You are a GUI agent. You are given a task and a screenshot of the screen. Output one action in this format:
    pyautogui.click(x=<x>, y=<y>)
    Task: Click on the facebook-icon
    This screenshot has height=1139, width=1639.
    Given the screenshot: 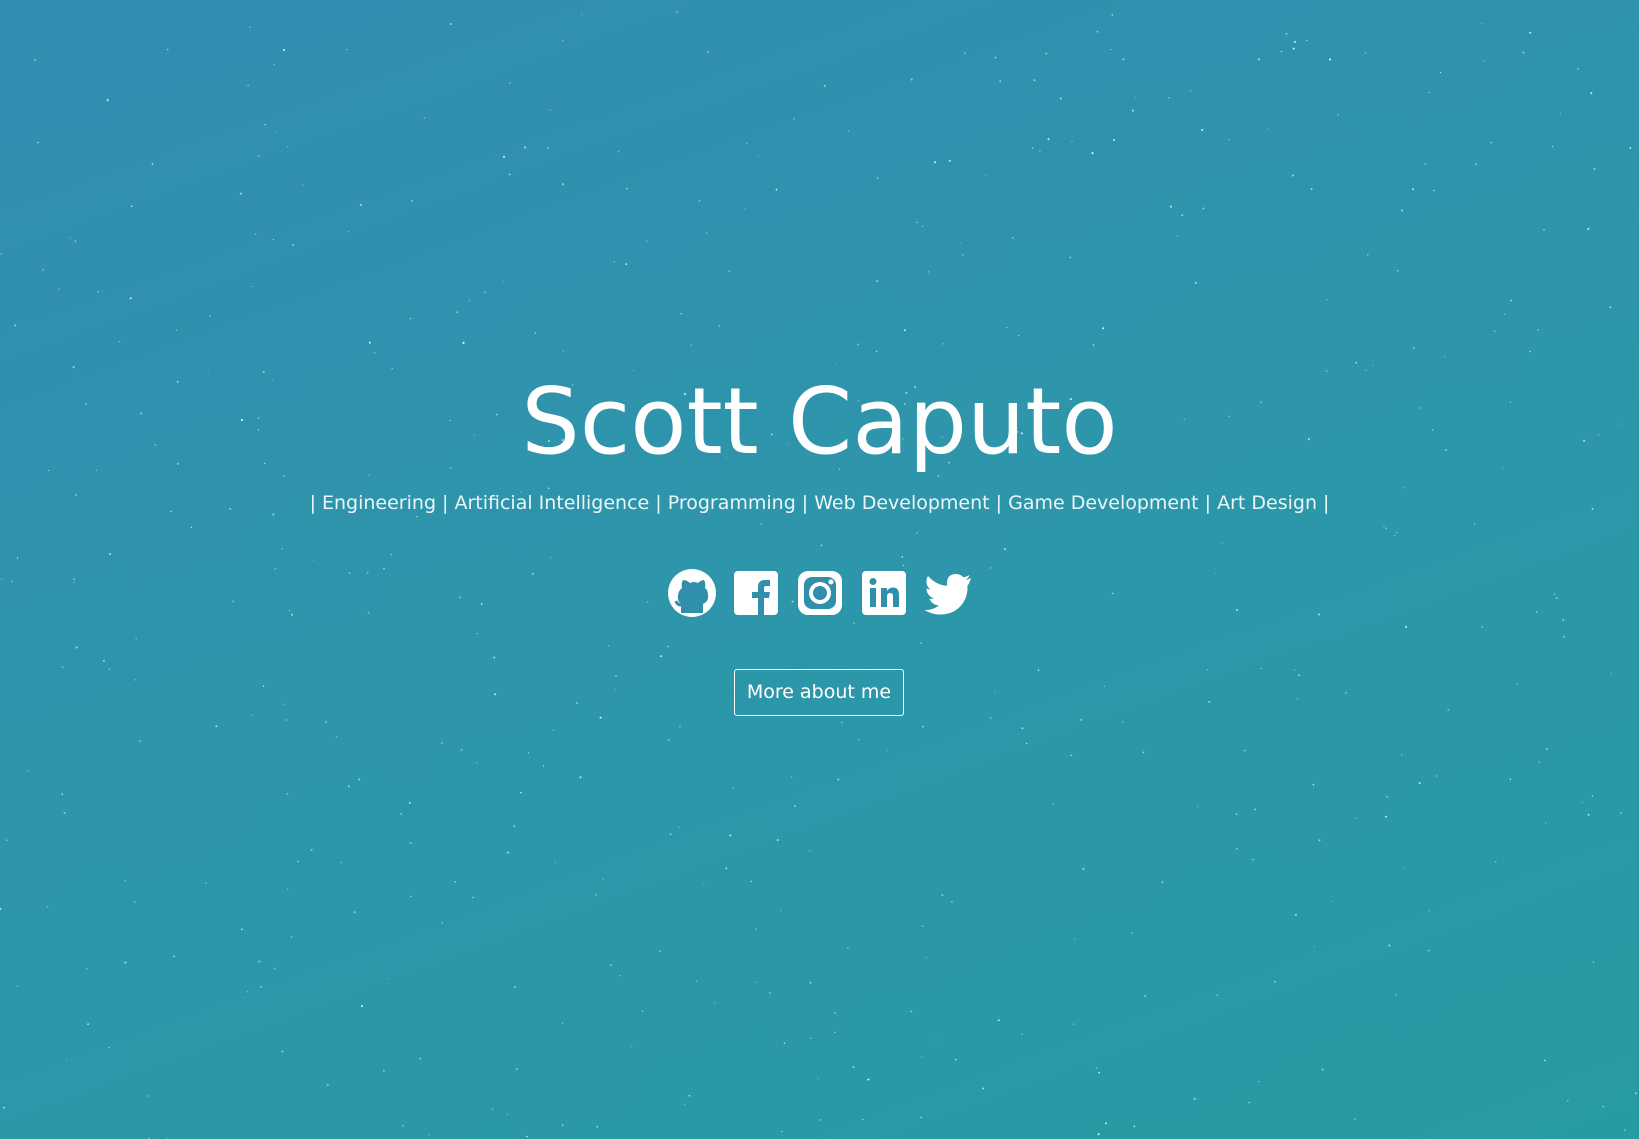 What is the action you would take?
    pyautogui.click(x=755, y=593)
    